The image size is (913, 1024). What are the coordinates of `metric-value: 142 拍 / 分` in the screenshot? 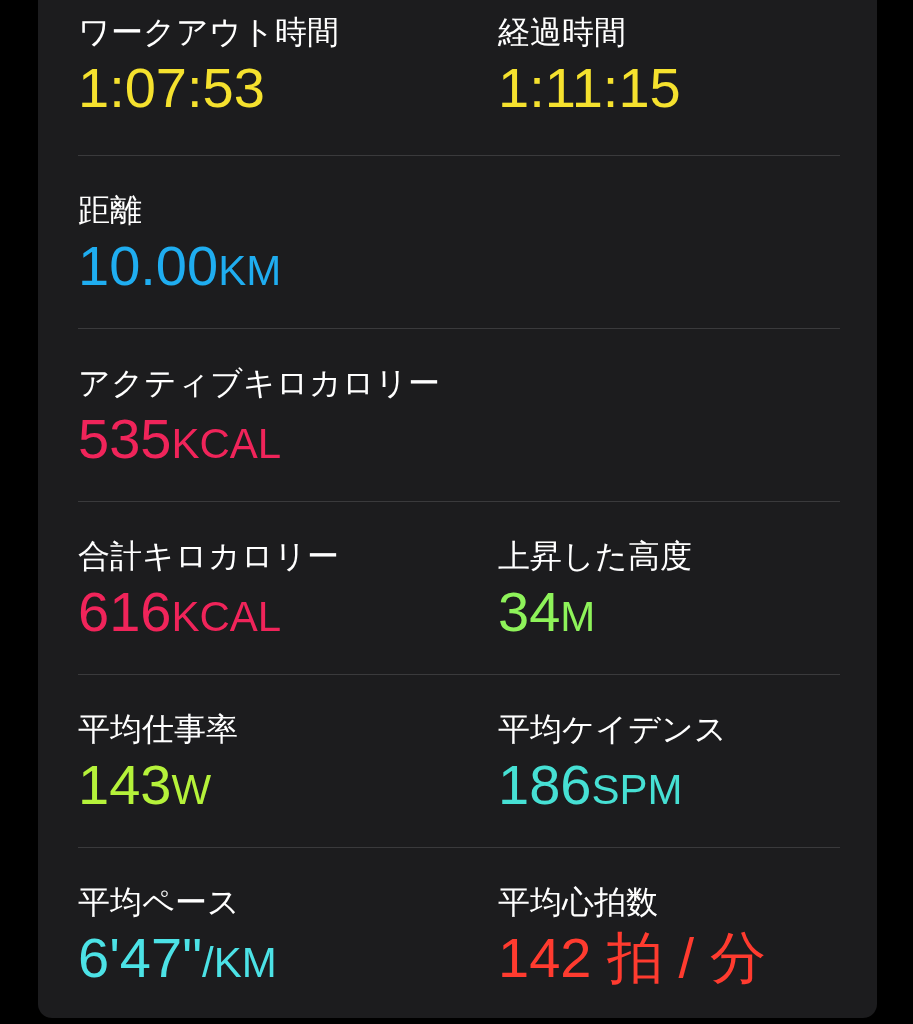 It's located at (632, 958).